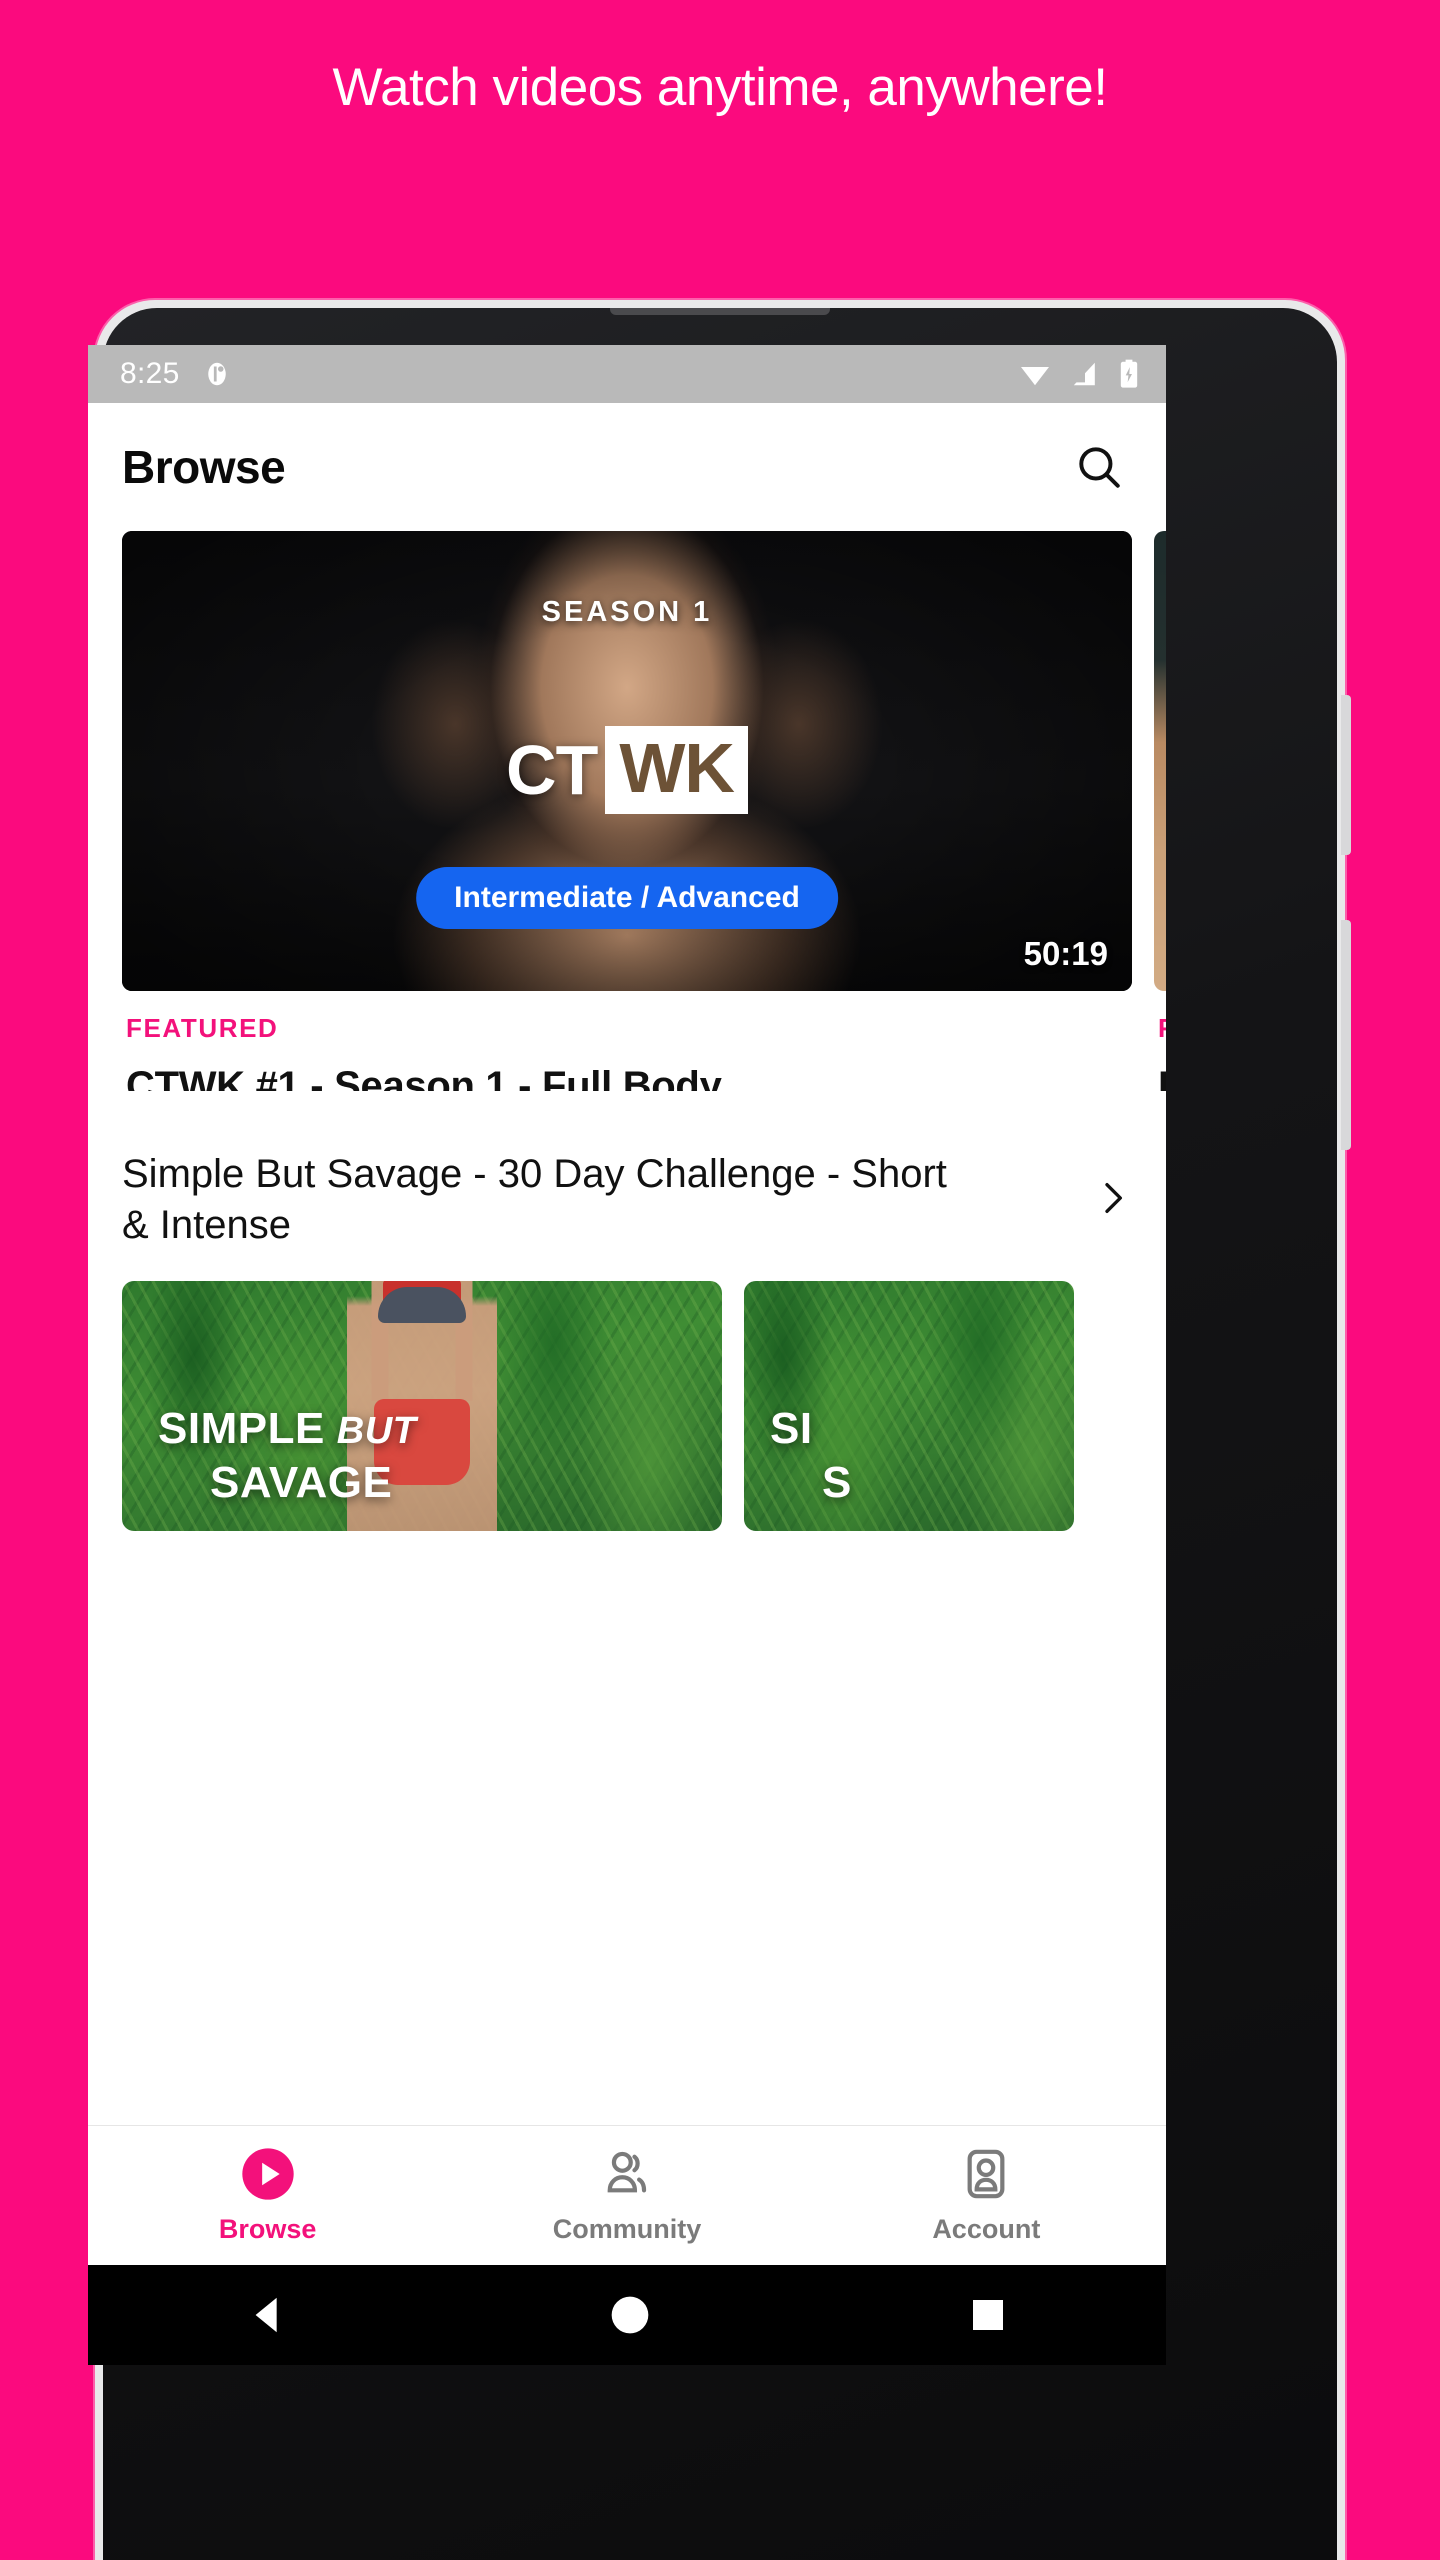  Describe the element at coordinates (1065, 953) in the screenshot. I see `duration-label: 50:19` at that location.